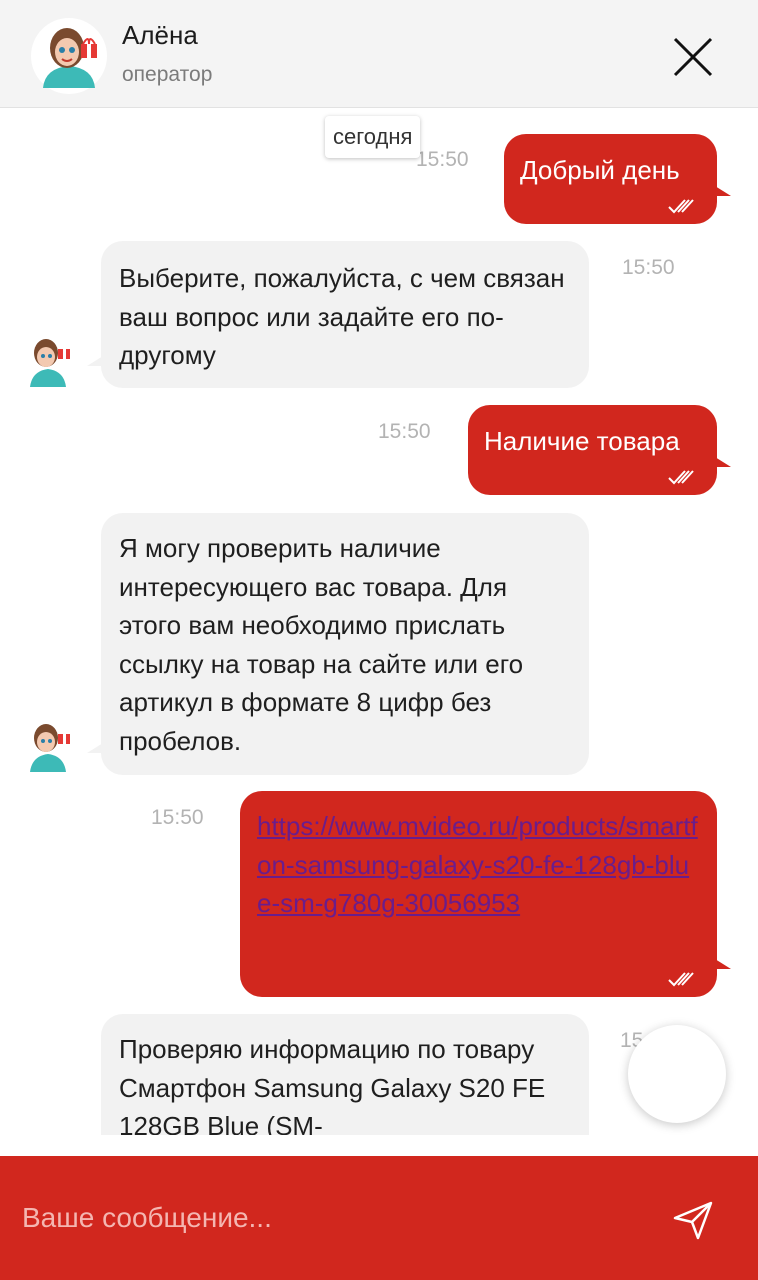 Image resolution: width=758 pixels, height=1280 pixels. What do you see at coordinates (582, 441) in the screenshot?
I see `message-text: Наличие товара` at bounding box center [582, 441].